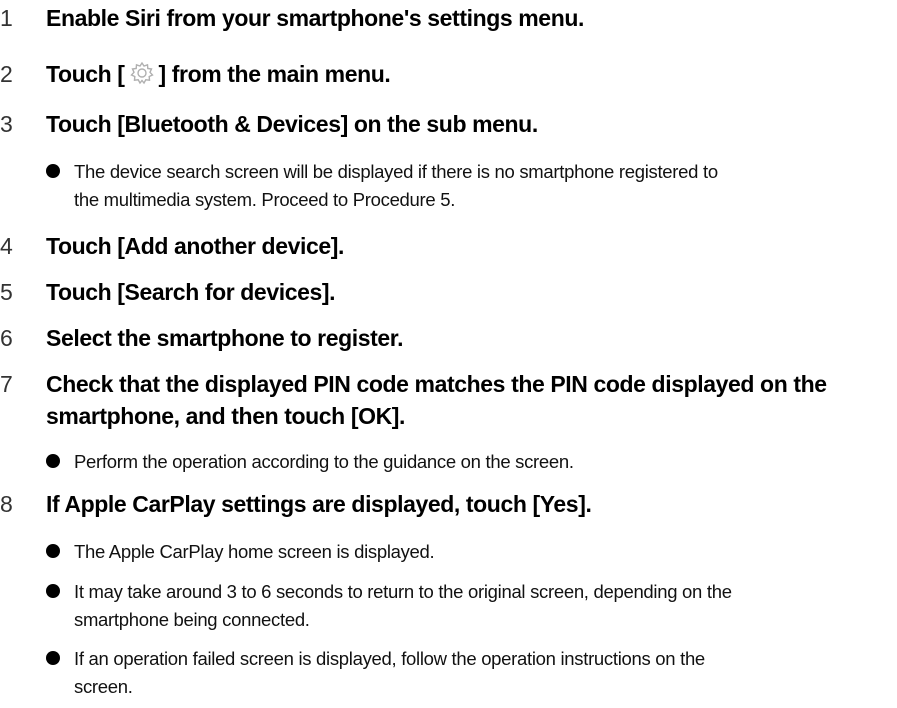 Image resolution: width=897 pixels, height=708 pixels. Describe the element at coordinates (6, 124) in the screenshot. I see `step-number: 3` at that location.